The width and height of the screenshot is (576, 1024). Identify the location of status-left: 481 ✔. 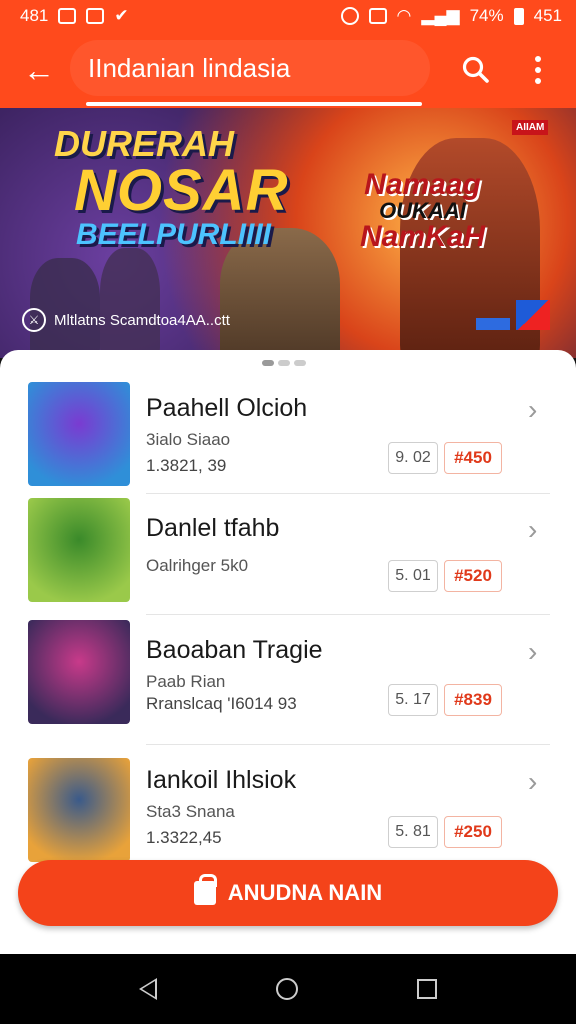
(74, 16).